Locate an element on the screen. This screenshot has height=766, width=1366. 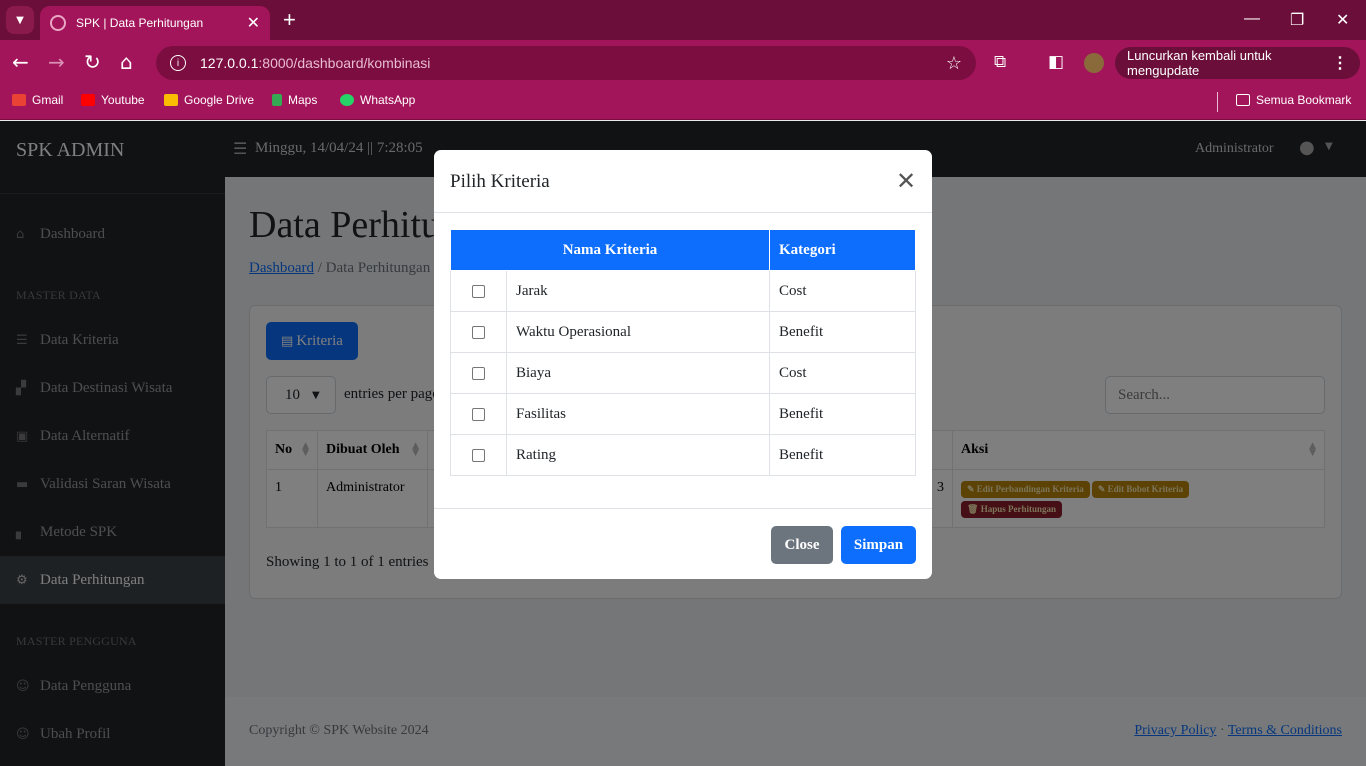
folder-icon is located at coordinates (1243, 100).